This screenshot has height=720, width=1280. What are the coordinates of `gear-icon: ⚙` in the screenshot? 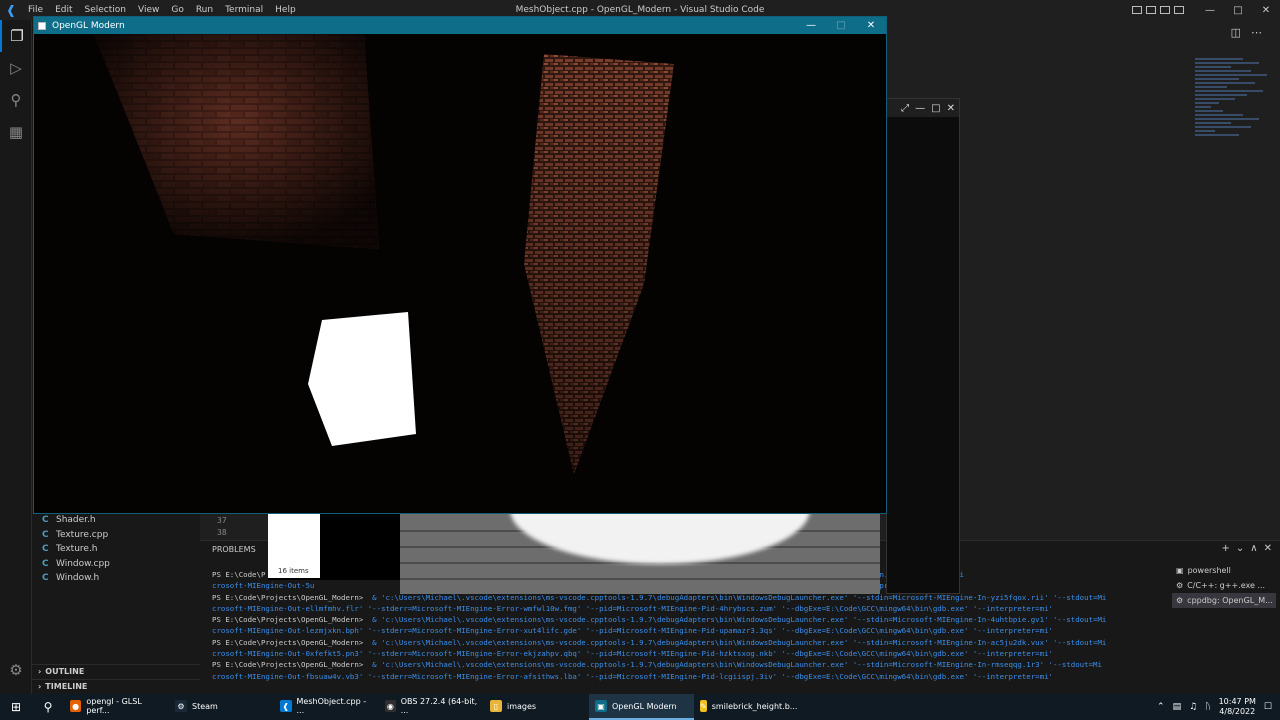 It's located at (16, 670).